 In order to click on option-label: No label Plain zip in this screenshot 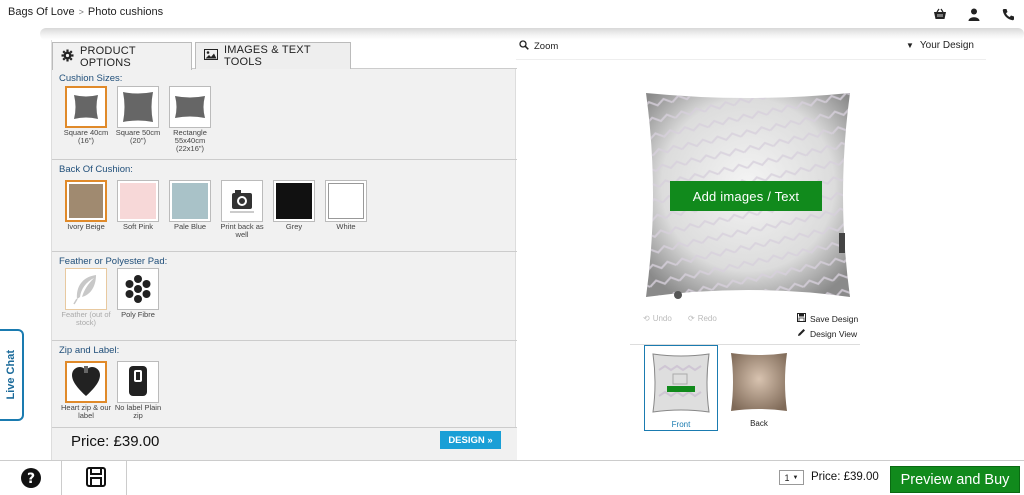, I will do `click(138, 411)`.